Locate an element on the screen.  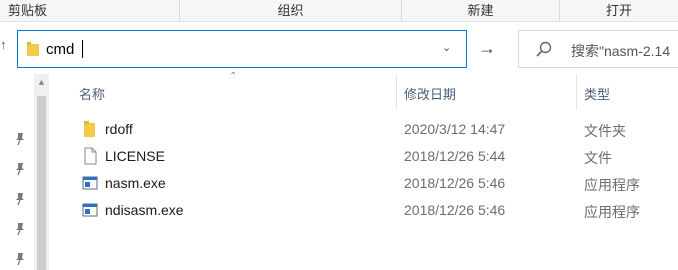
ribbon-bar: 剪贴板 组织 新建 打开 is located at coordinates (339, 11).